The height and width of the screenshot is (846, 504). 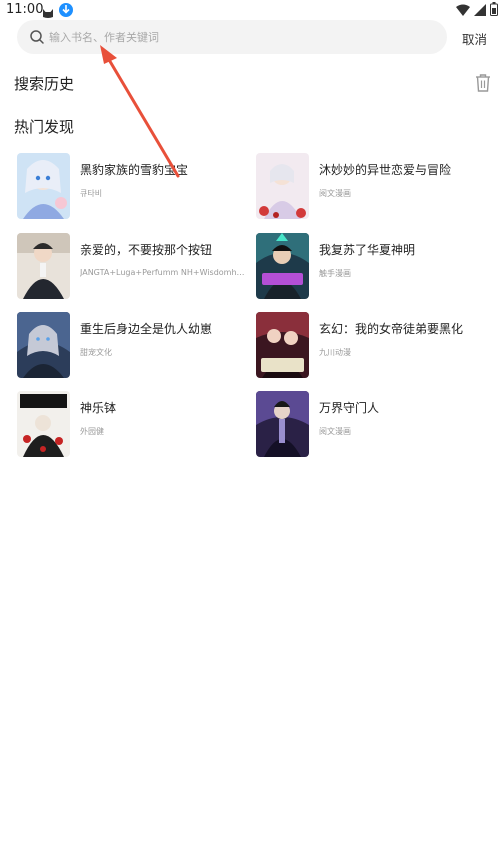 I want to click on wifi-icon, so click(x=463, y=10).